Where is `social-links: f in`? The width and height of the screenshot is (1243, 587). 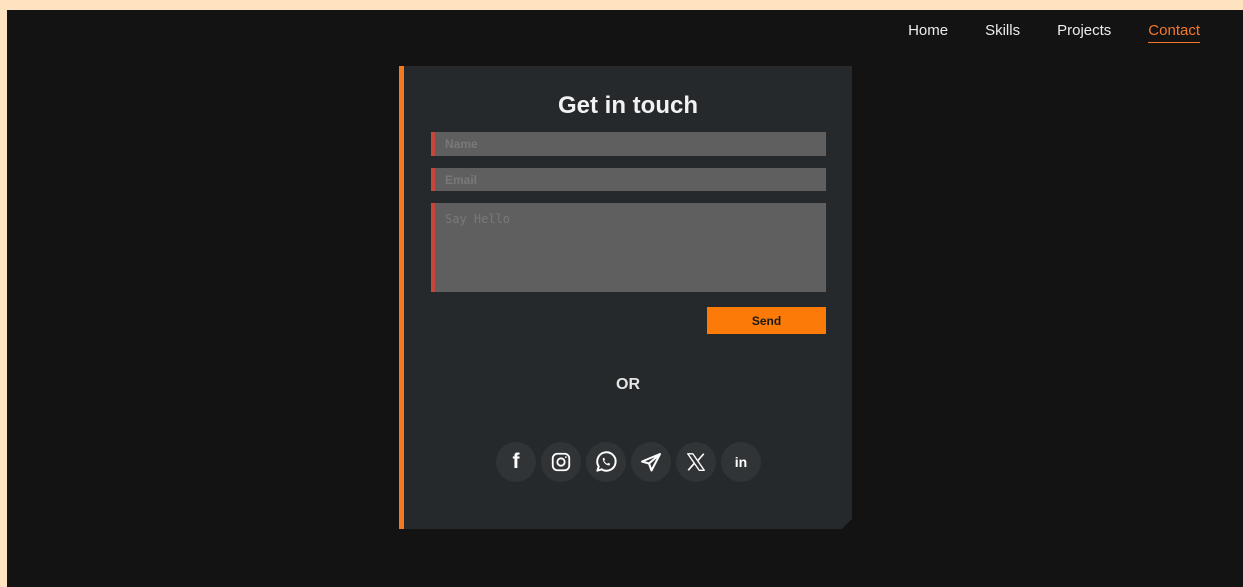
social-links: f in is located at coordinates (628, 462).